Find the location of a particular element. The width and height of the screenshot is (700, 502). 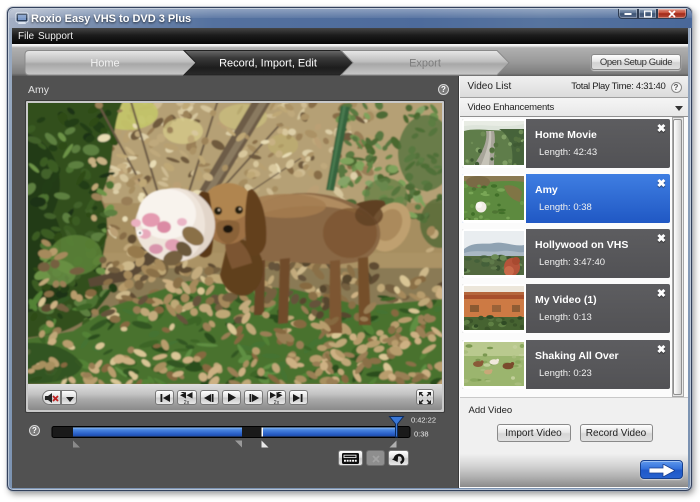

svg-text: 0:38 is located at coordinates (421, 434).